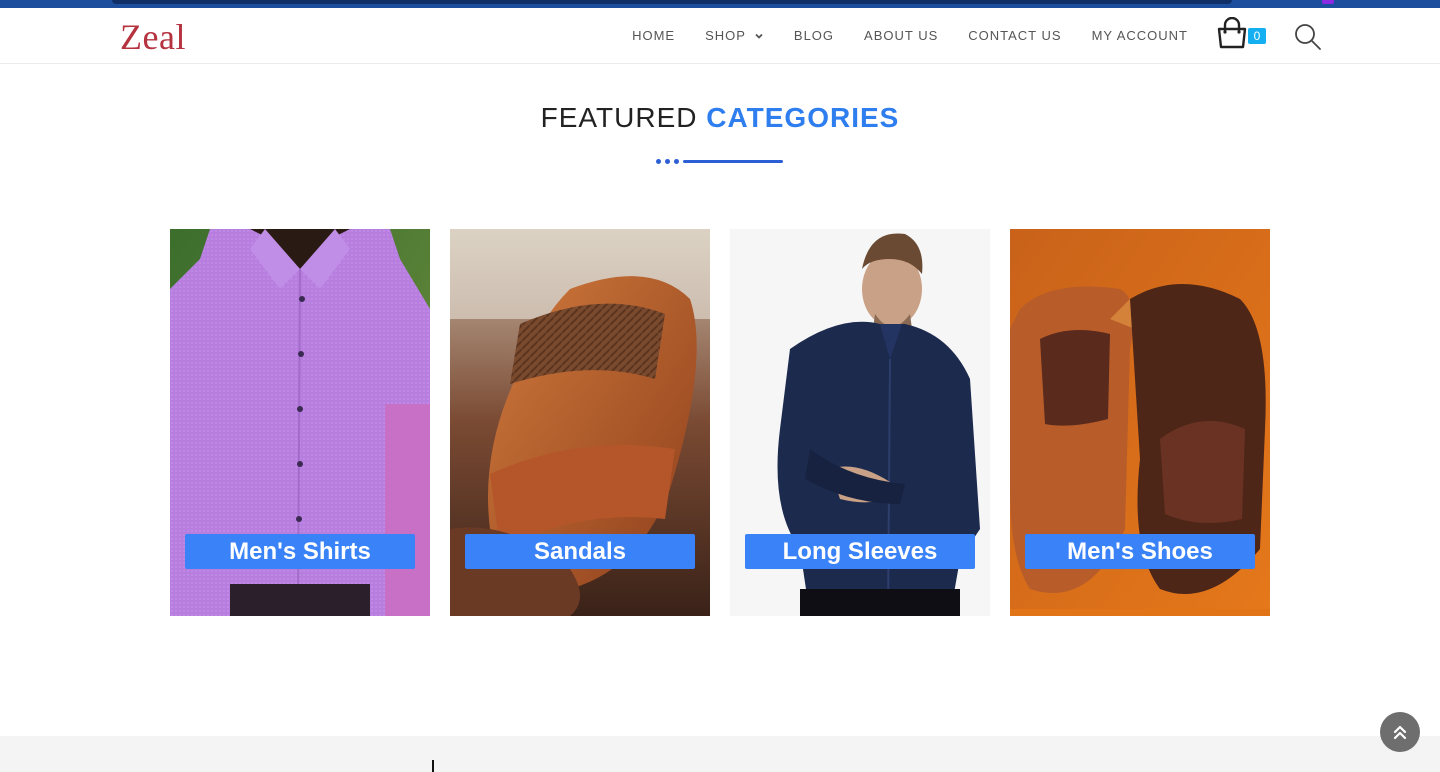 The image size is (1440, 772). What do you see at coordinates (619, 117) in the screenshot?
I see `section-title-main: FEATURED` at bounding box center [619, 117].